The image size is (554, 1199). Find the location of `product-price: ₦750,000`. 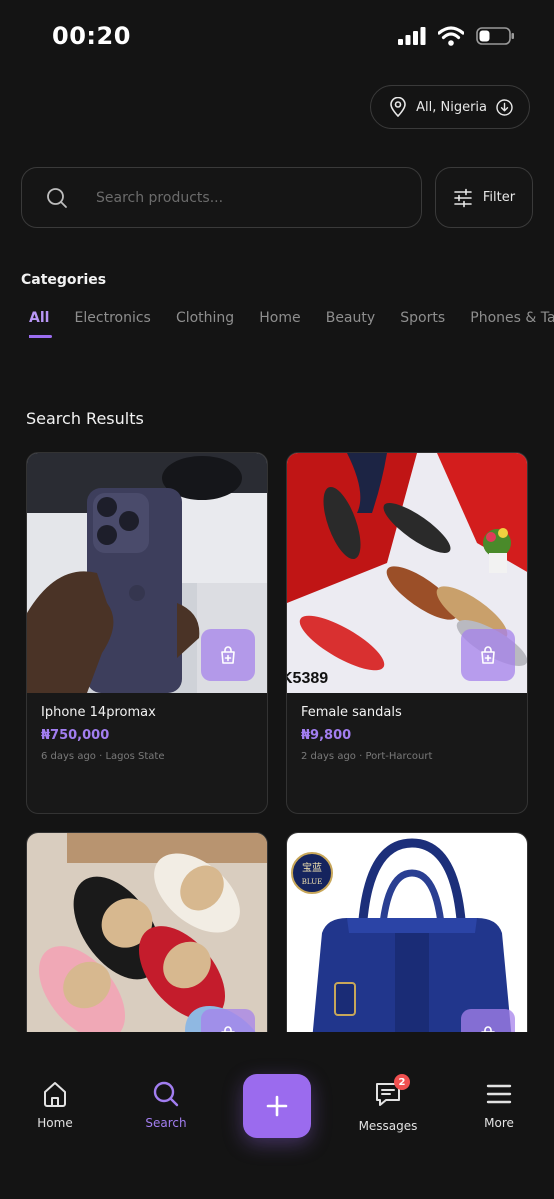

product-price: ₦750,000 is located at coordinates (75, 735).